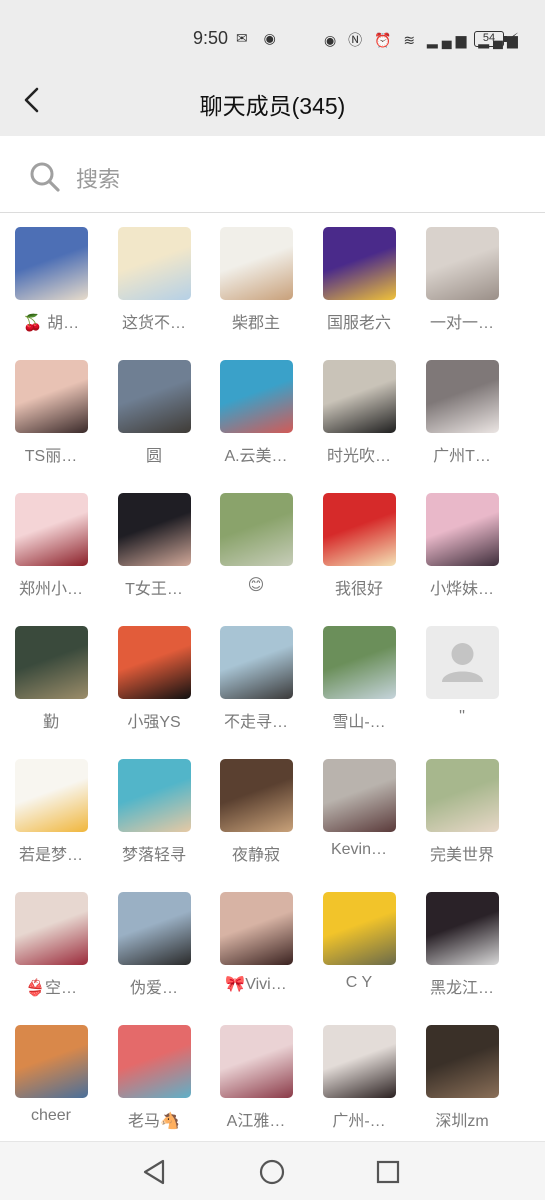  What do you see at coordinates (256, 585) in the screenshot?
I see `member-name: 😊` at bounding box center [256, 585].